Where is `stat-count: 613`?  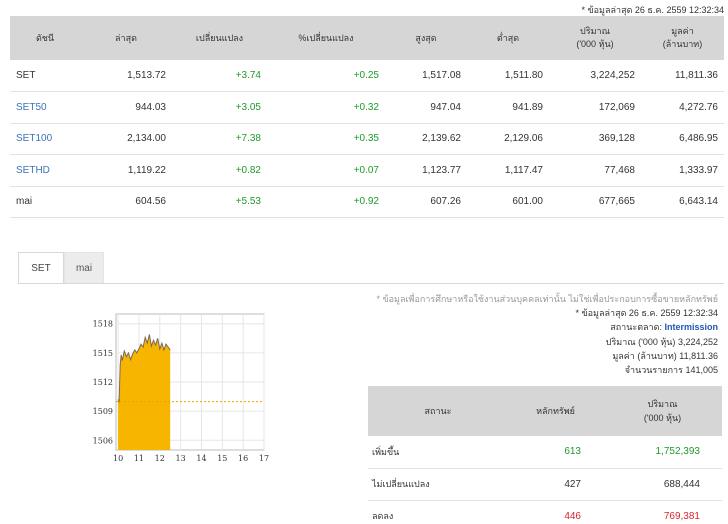
stat-count: 613 is located at coordinates (555, 452).